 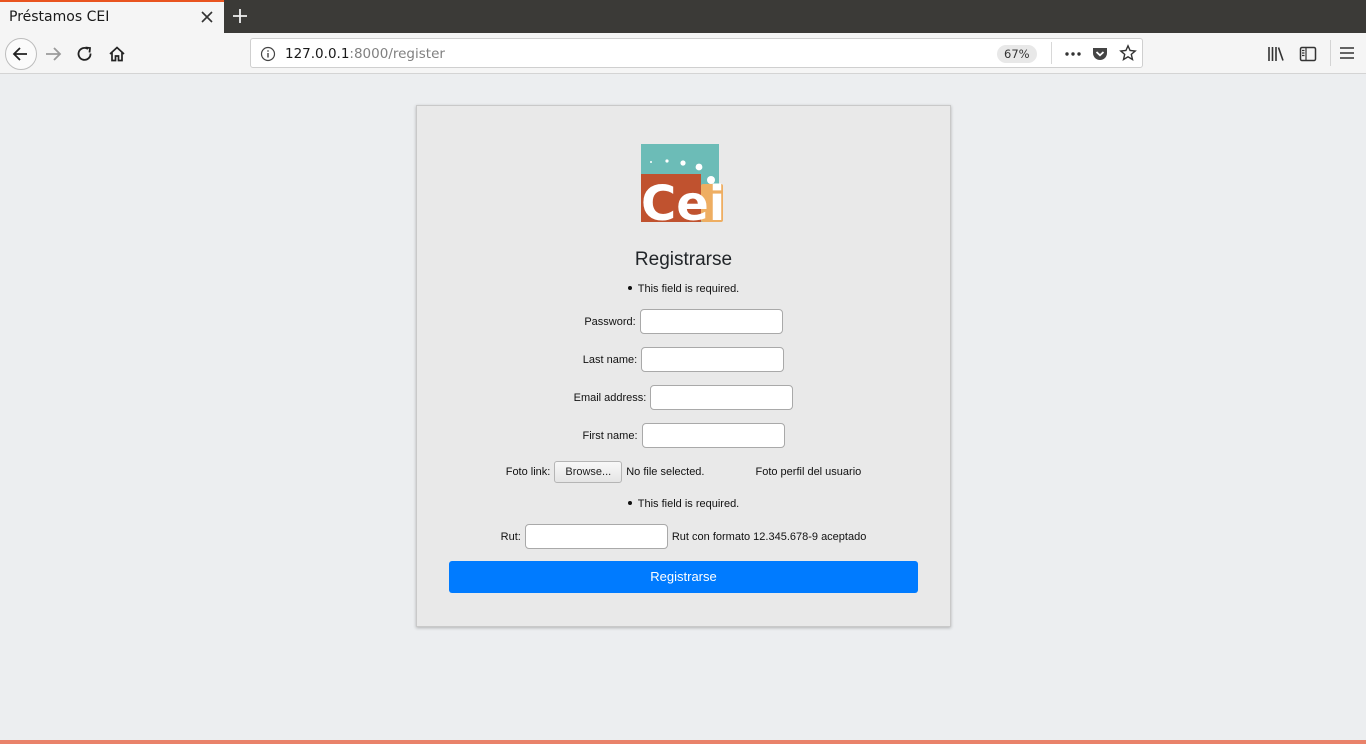 I want to click on toolbar-separator, so click(x=1330, y=53).